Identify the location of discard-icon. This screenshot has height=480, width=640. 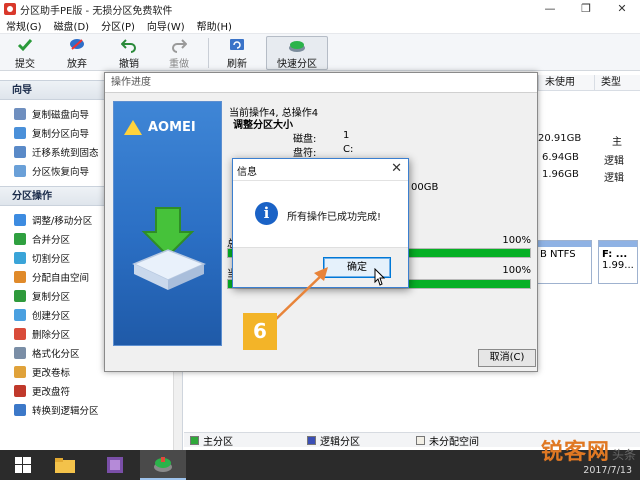
(77, 44).